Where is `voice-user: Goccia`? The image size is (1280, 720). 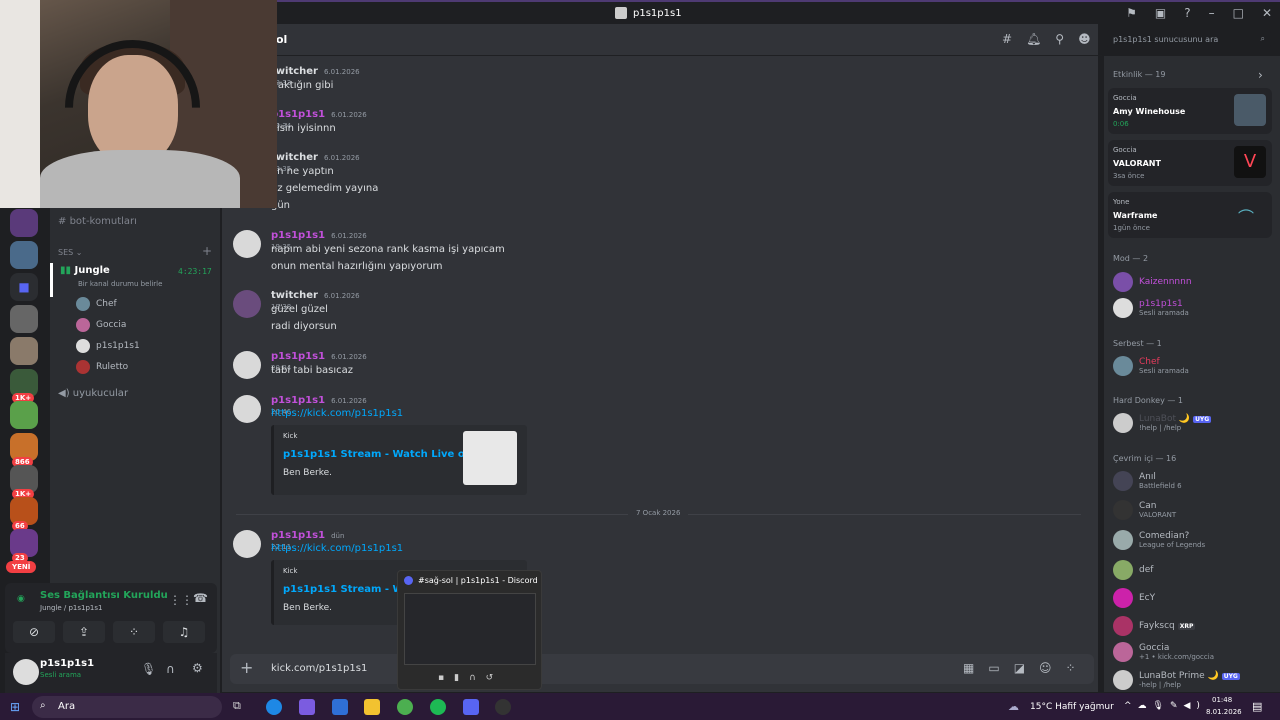 voice-user: Goccia is located at coordinates (101, 325).